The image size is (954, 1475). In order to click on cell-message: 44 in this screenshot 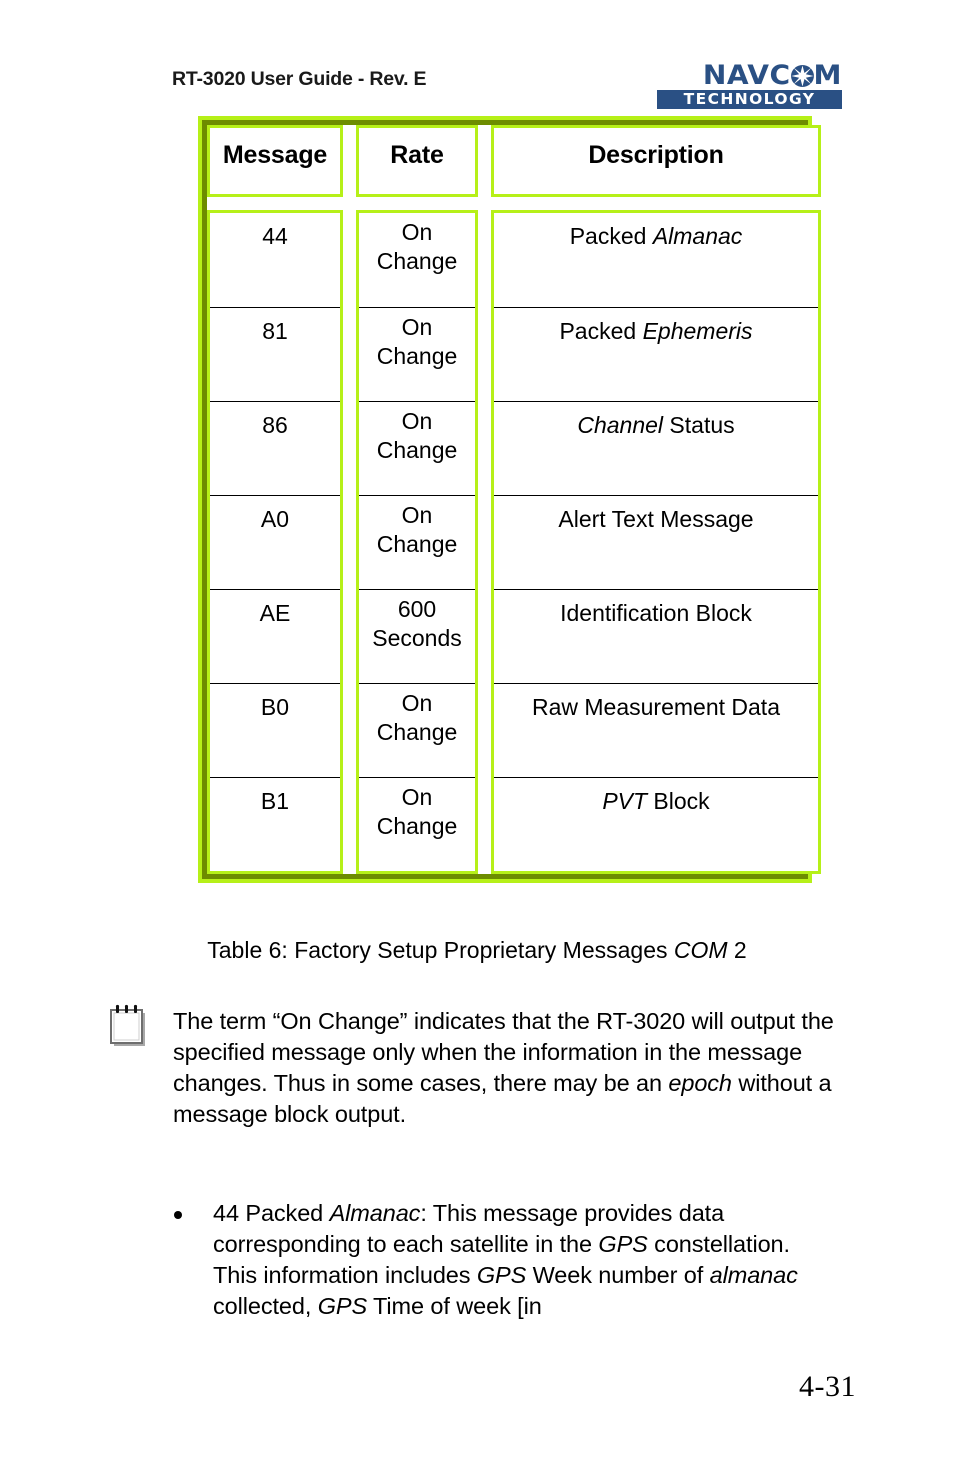, I will do `click(275, 260)`.